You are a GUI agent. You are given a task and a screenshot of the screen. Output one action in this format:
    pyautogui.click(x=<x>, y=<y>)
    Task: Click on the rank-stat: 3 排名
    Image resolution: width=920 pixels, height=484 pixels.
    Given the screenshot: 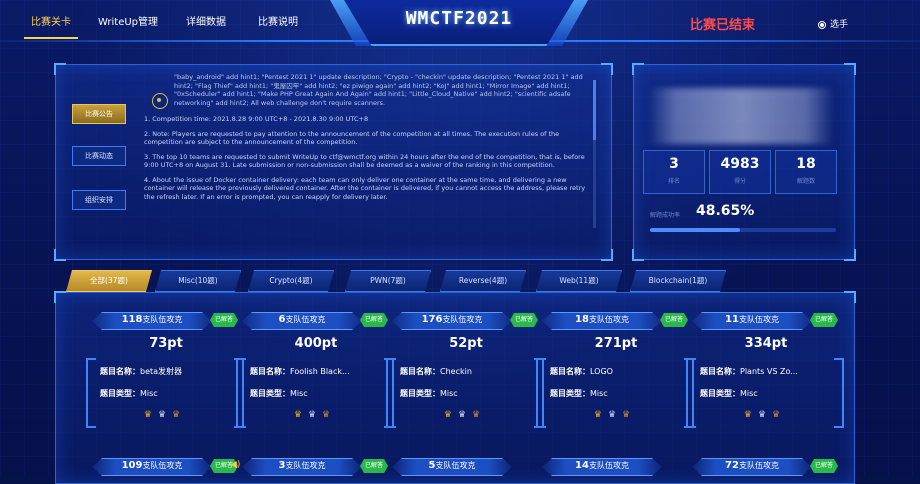 What is the action you would take?
    pyautogui.click(x=674, y=172)
    